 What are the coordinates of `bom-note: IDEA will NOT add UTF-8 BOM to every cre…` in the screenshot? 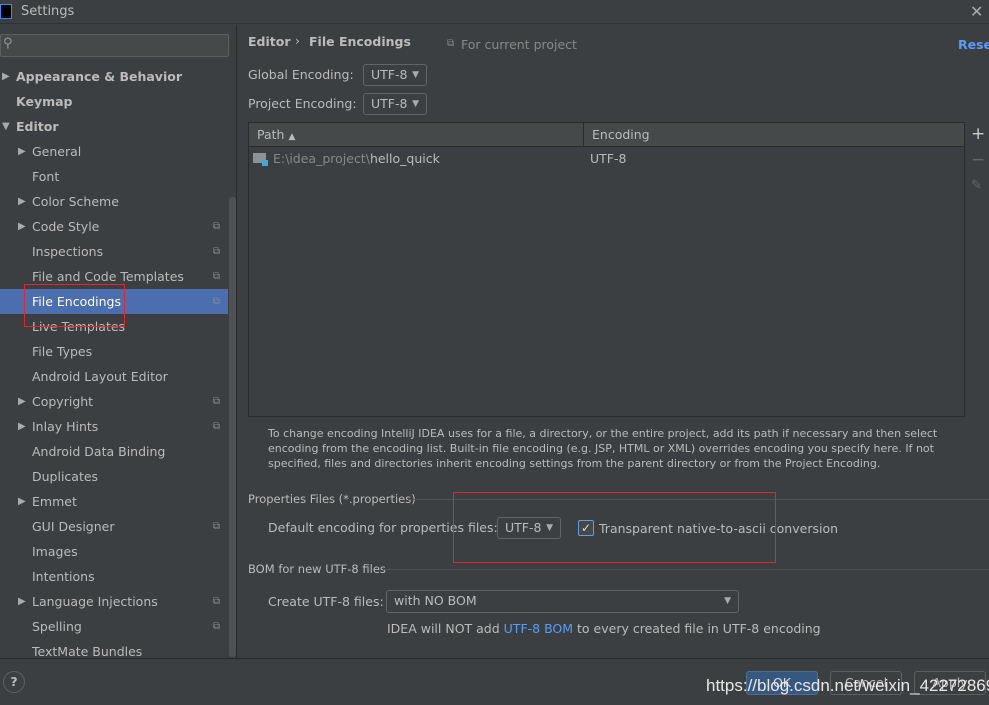 It's located at (604, 628).